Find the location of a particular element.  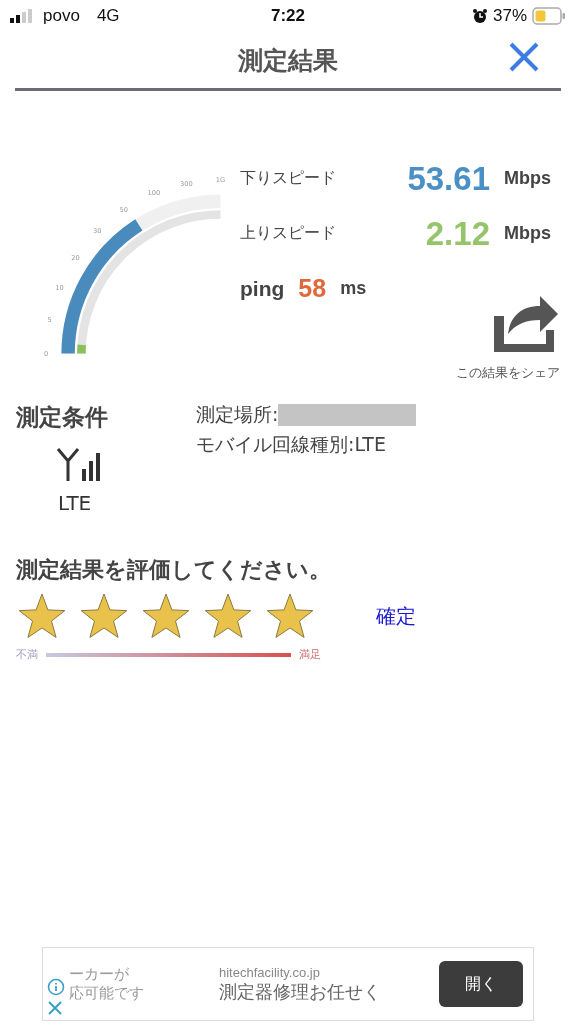

clock: 7:22 is located at coordinates (288, 16).